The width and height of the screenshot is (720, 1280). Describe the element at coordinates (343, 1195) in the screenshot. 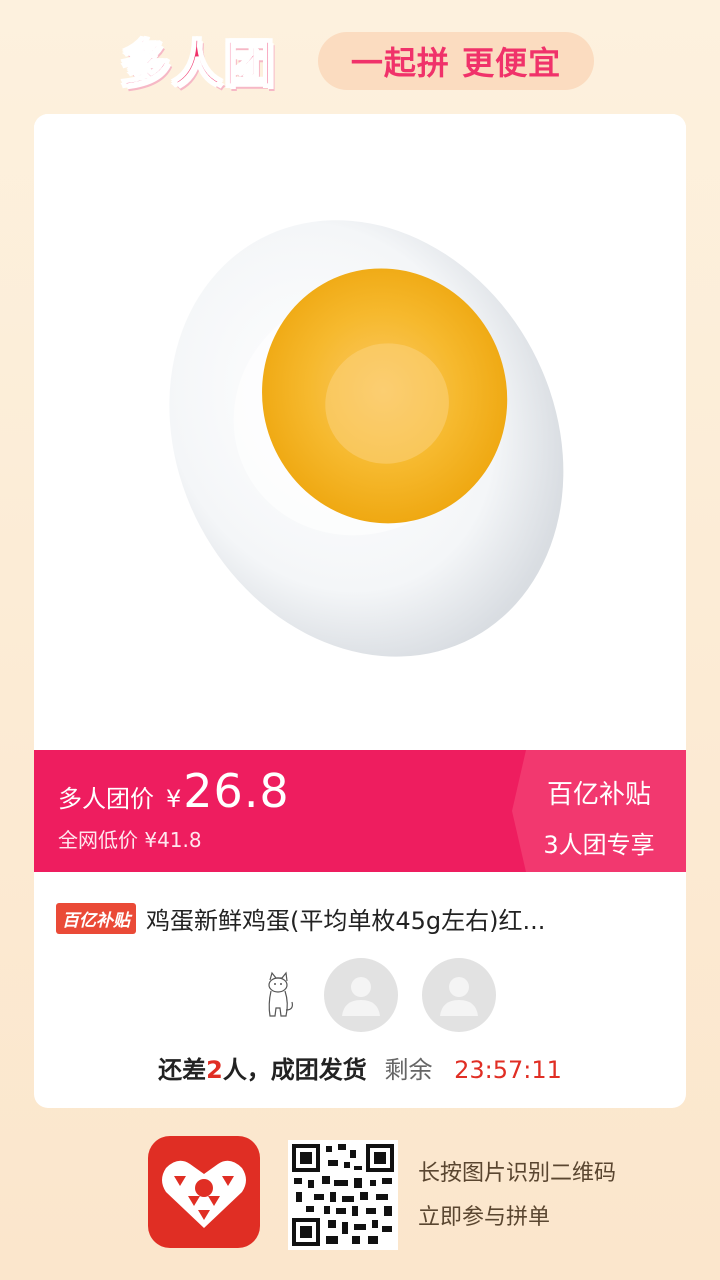

I see `qr-code` at that location.